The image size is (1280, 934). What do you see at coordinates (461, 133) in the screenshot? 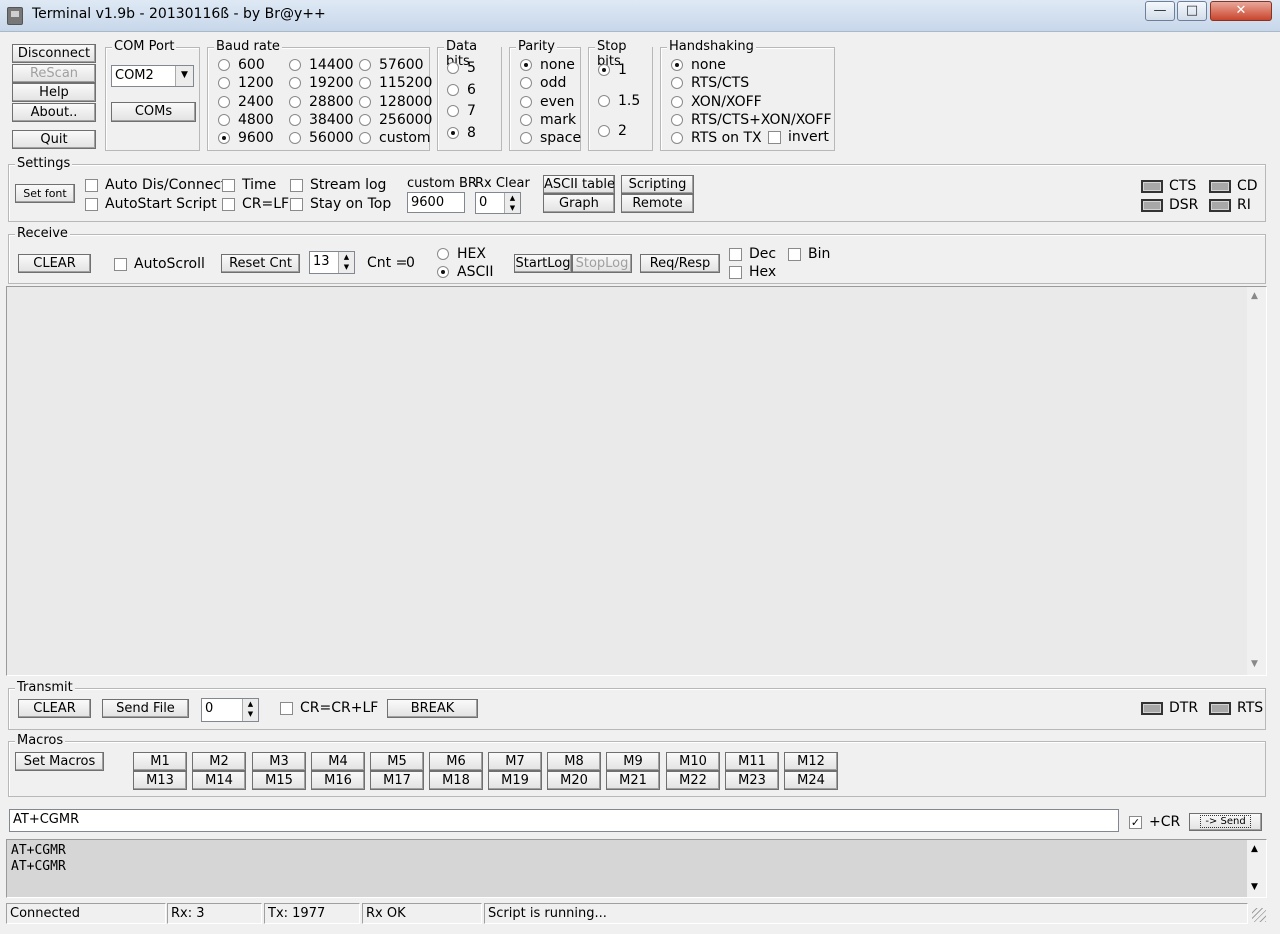
I see `data-bits-radio-8: 8` at bounding box center [461, 133].